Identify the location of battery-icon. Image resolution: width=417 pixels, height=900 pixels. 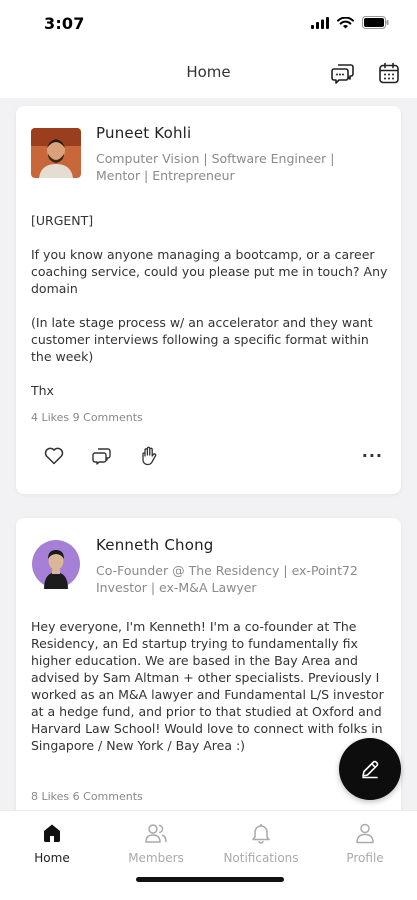
(375, 22).